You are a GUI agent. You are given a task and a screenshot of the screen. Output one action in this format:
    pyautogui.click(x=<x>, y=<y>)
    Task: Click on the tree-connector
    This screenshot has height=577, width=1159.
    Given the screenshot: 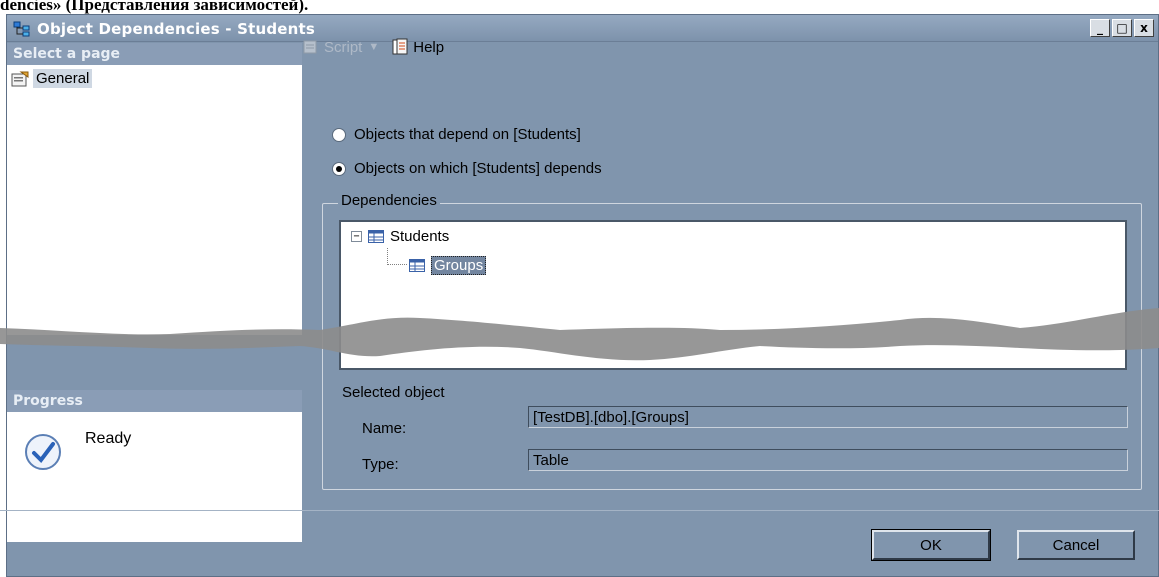 What is the action you would take?
    pyautogui.click(x=397, y=256)
    